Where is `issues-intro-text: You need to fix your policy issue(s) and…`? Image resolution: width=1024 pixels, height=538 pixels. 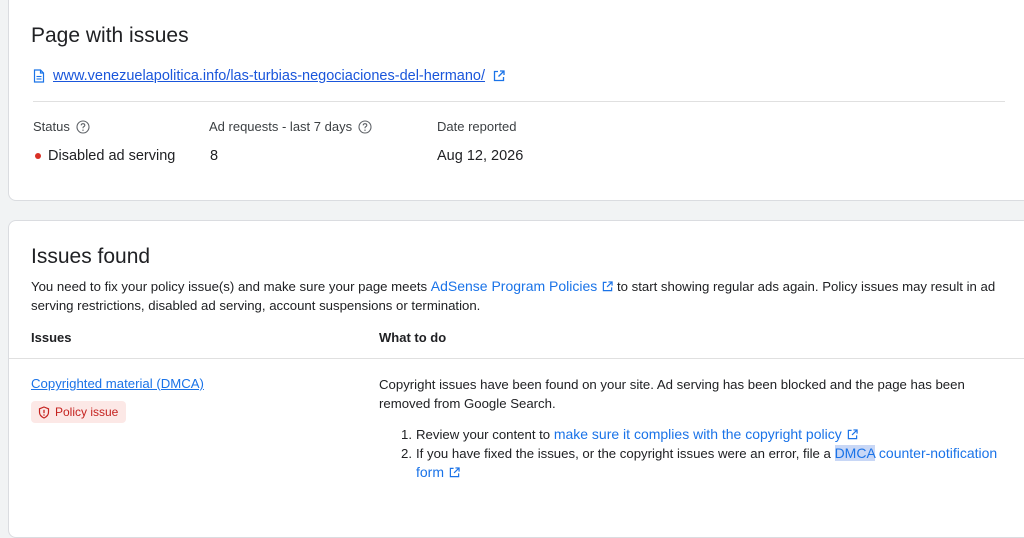
issues-intro-text: You need to fix your policy issue(s) and… is located at coordinates (513, 295).